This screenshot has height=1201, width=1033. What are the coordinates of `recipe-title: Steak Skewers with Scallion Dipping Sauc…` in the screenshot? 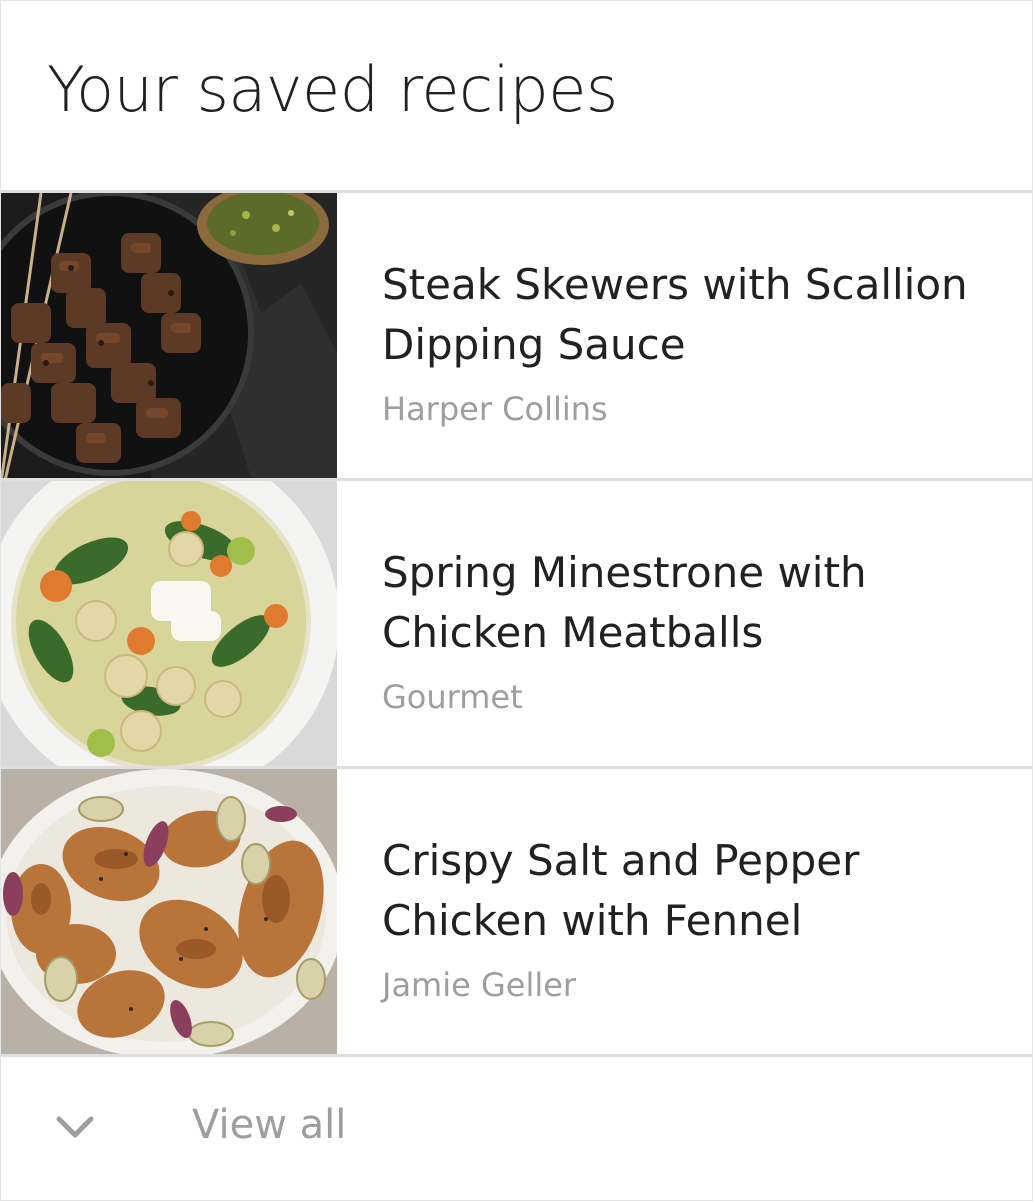 It's located at (675, 314).